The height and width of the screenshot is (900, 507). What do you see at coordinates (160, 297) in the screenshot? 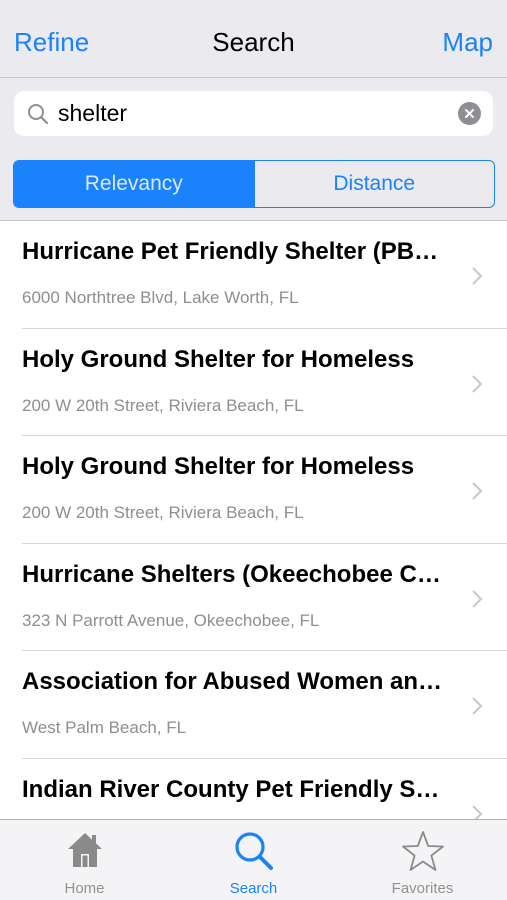
I see `result-address: 6000 Northtree Blvd, Lake Worth, FL` at bounding box center [160, 297].